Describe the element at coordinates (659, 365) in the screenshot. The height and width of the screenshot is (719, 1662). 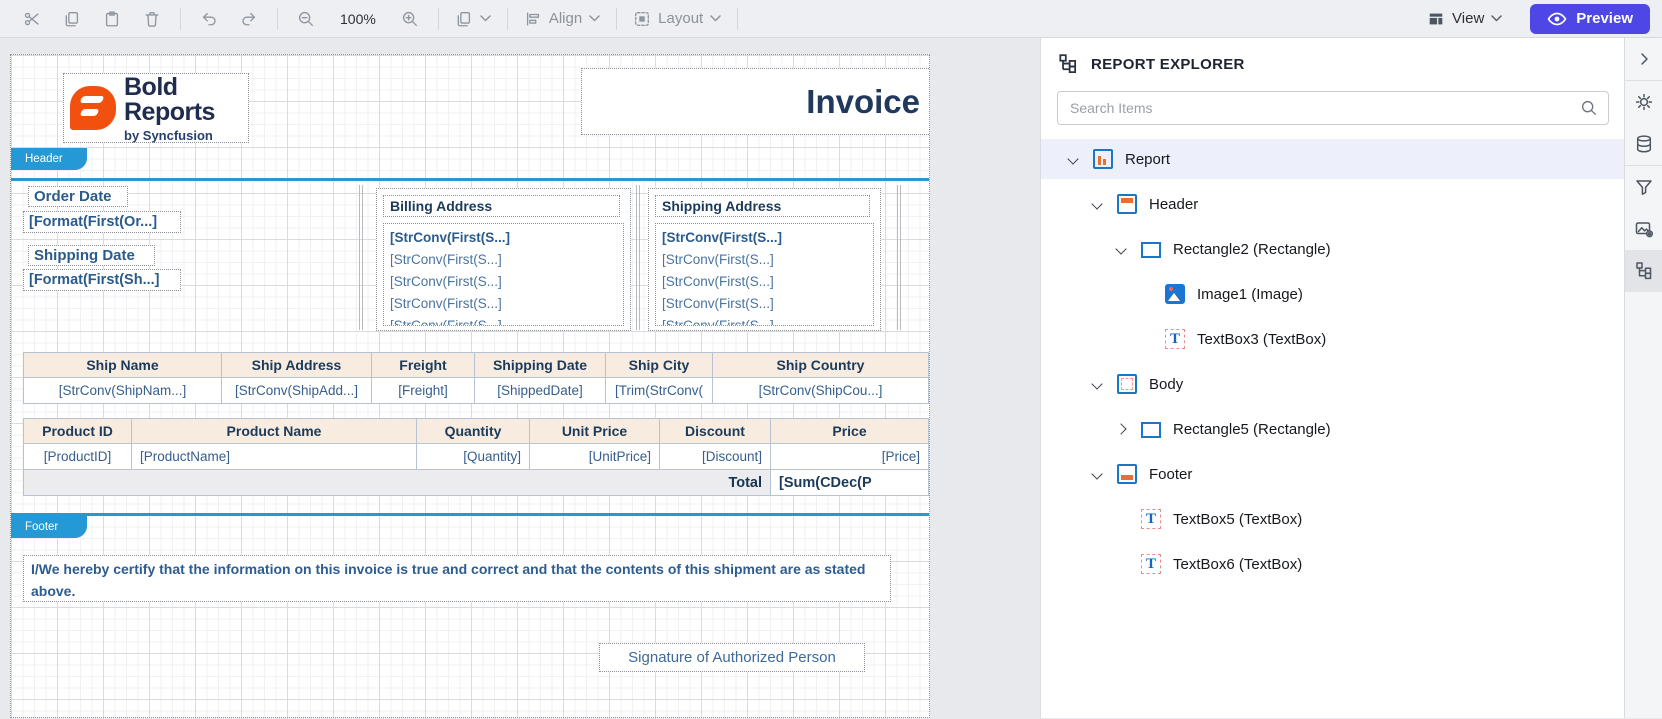
I see `column-header: Ship City` at that location.